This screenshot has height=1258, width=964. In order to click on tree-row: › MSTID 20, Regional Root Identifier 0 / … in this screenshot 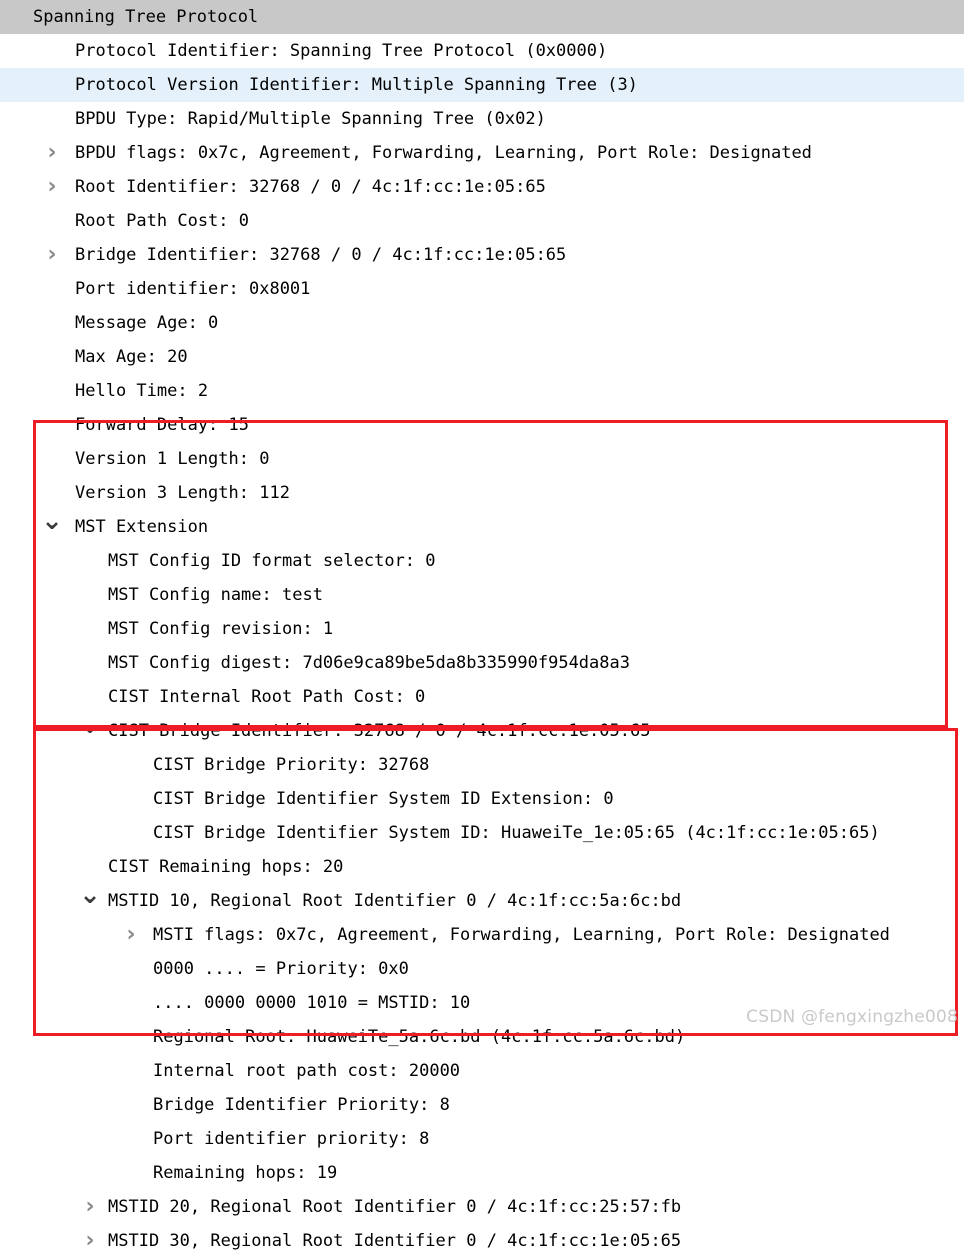, I will do `click(482, 1207)`.